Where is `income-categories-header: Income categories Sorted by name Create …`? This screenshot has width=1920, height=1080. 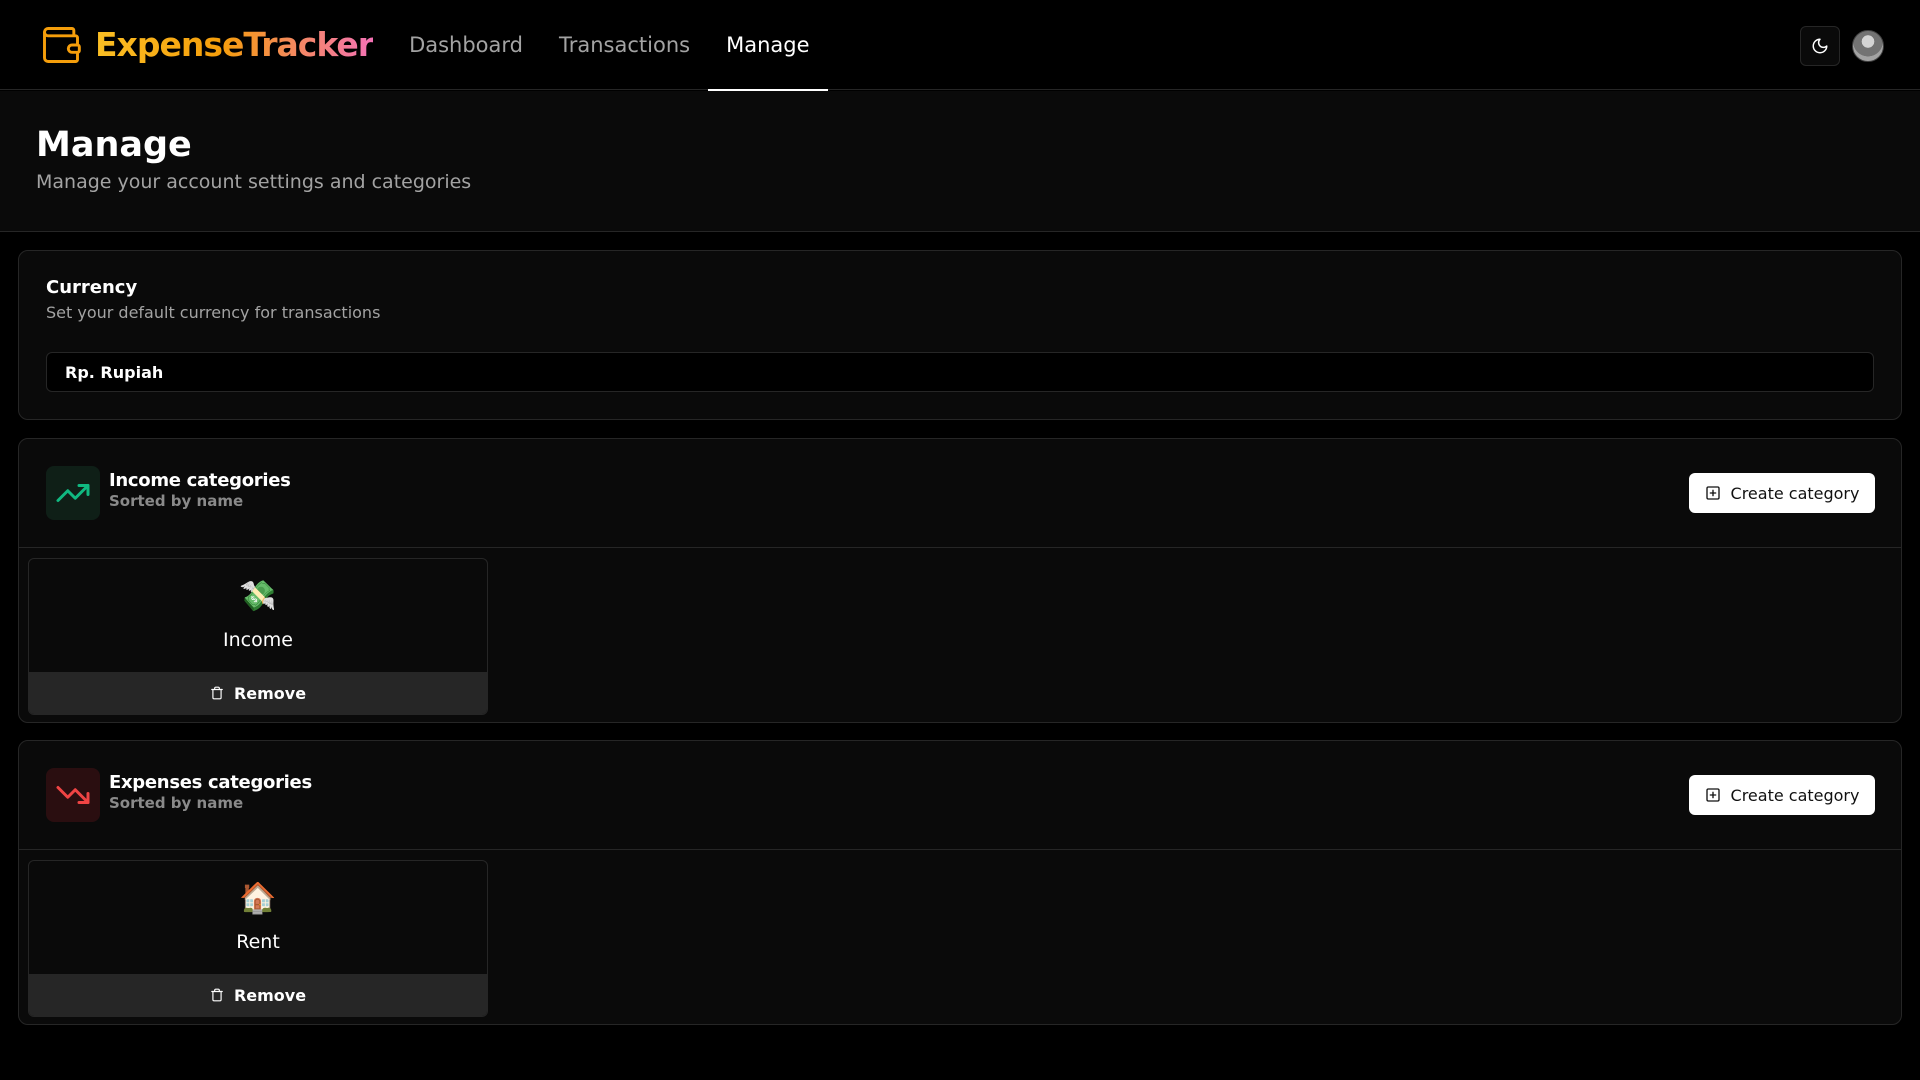 income-categories-header: Income categories Sorted by name Create … is located at coordinates (960, 493).